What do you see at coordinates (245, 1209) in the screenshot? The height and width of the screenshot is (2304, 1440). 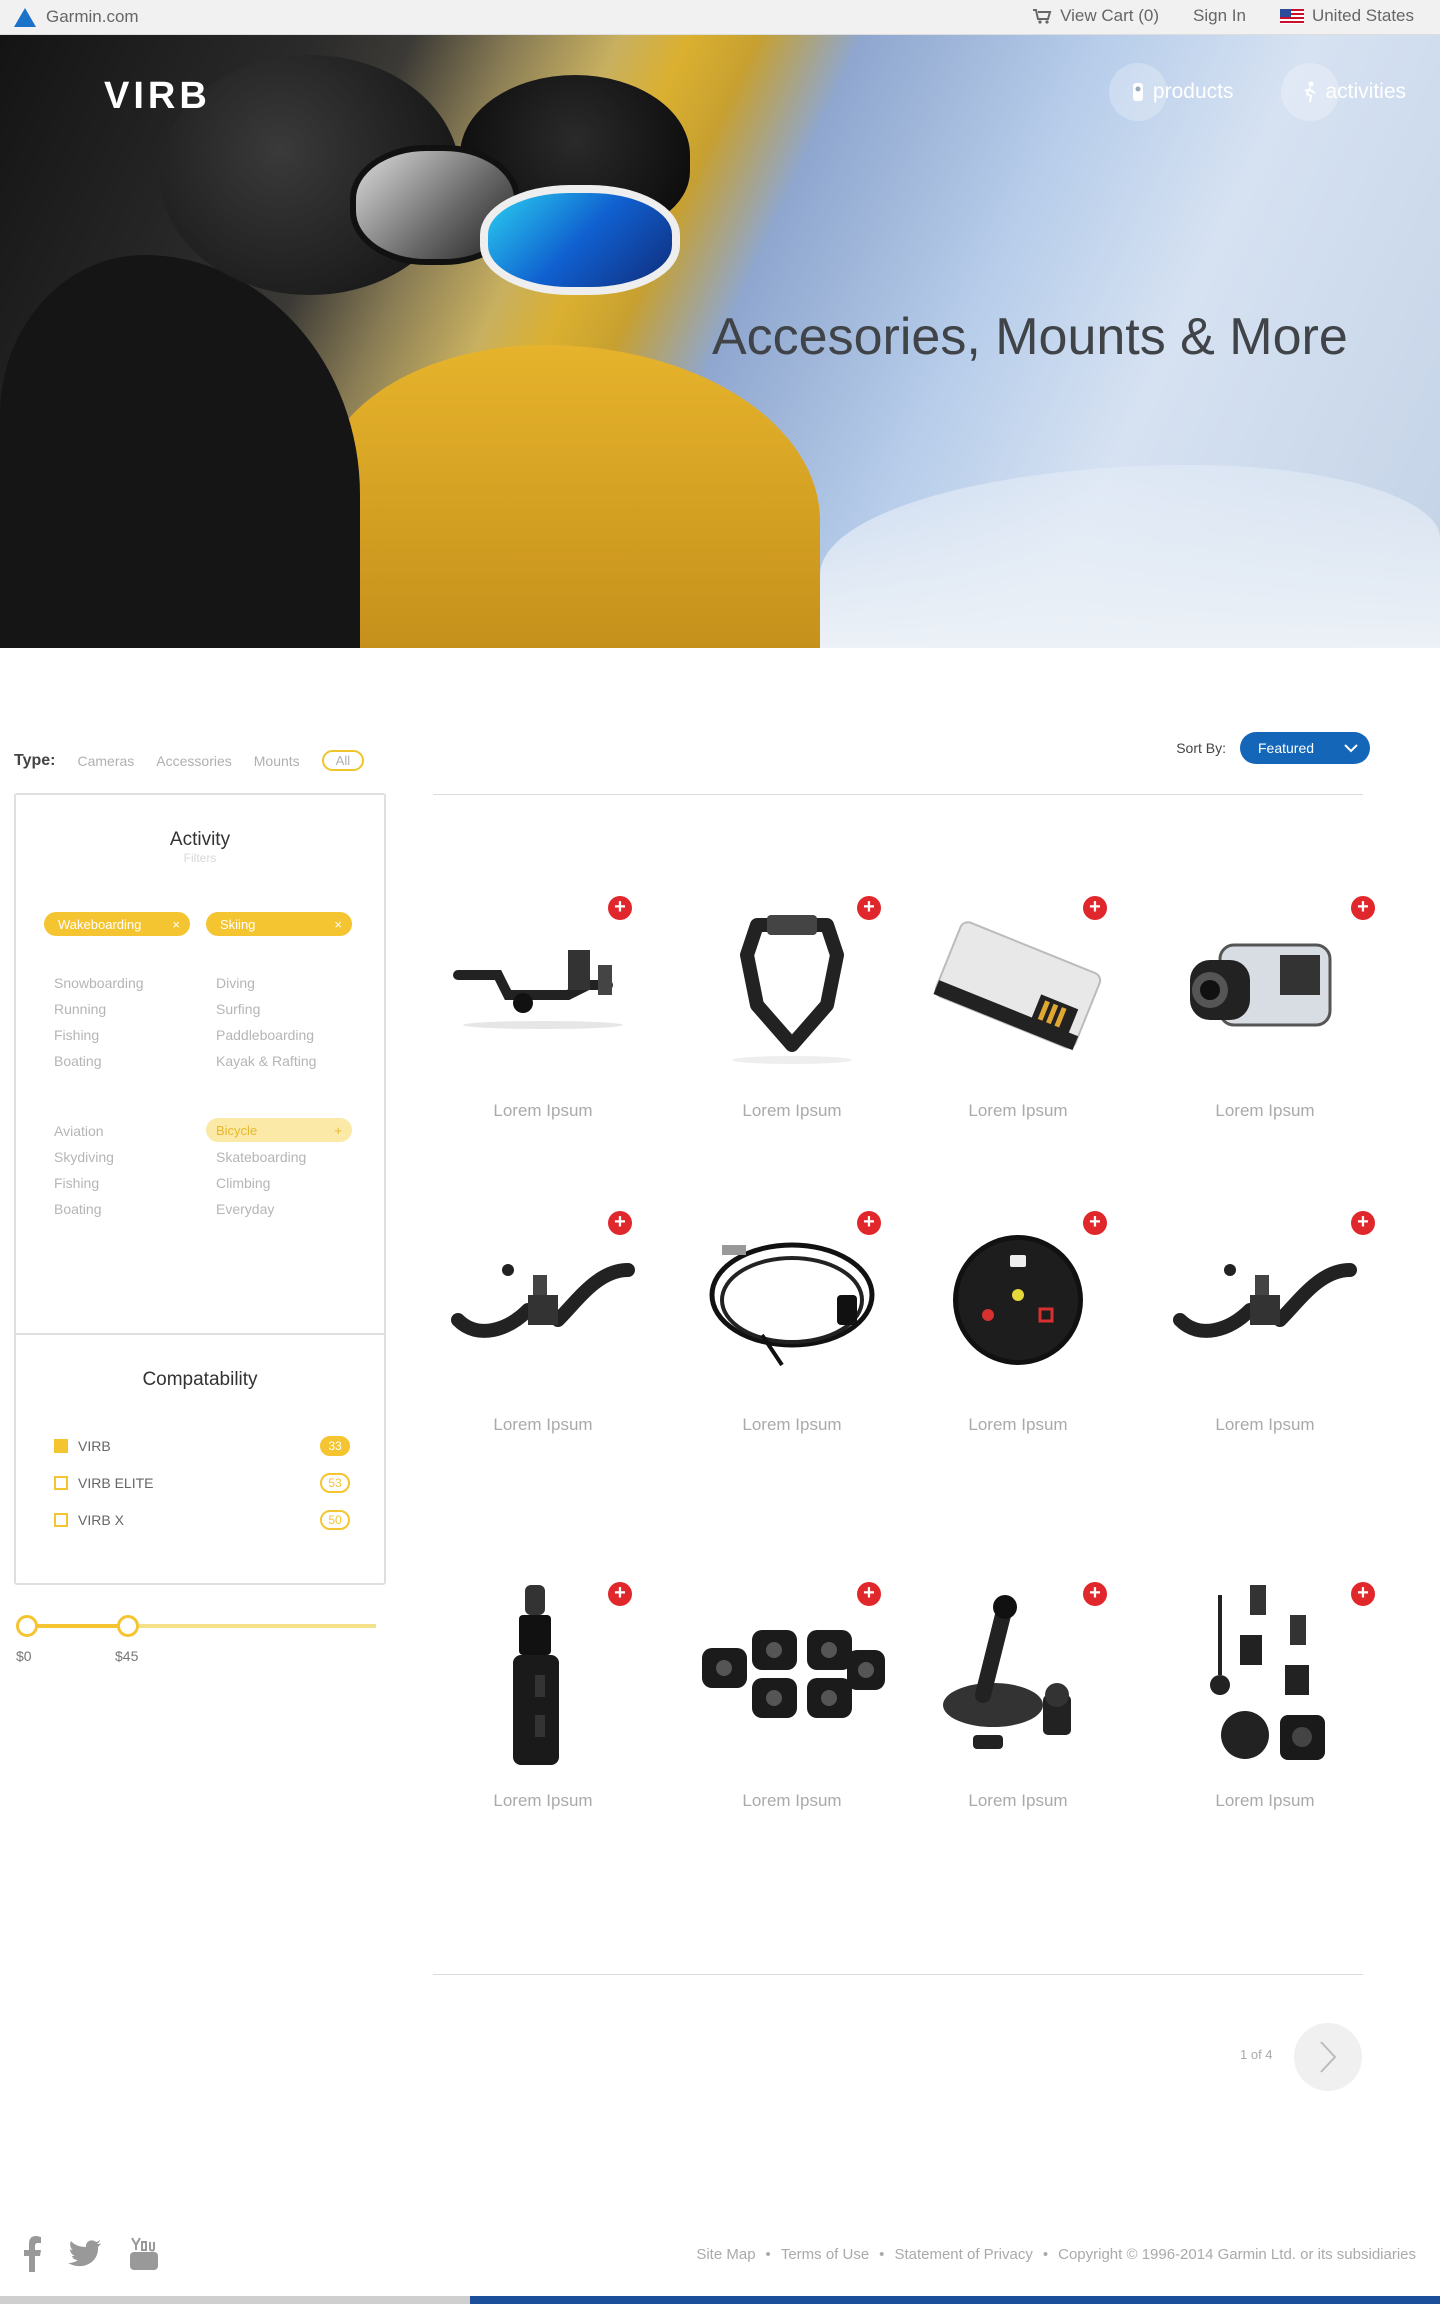 I see `activity-option: Everyday` at bounding box center [245, 1209].